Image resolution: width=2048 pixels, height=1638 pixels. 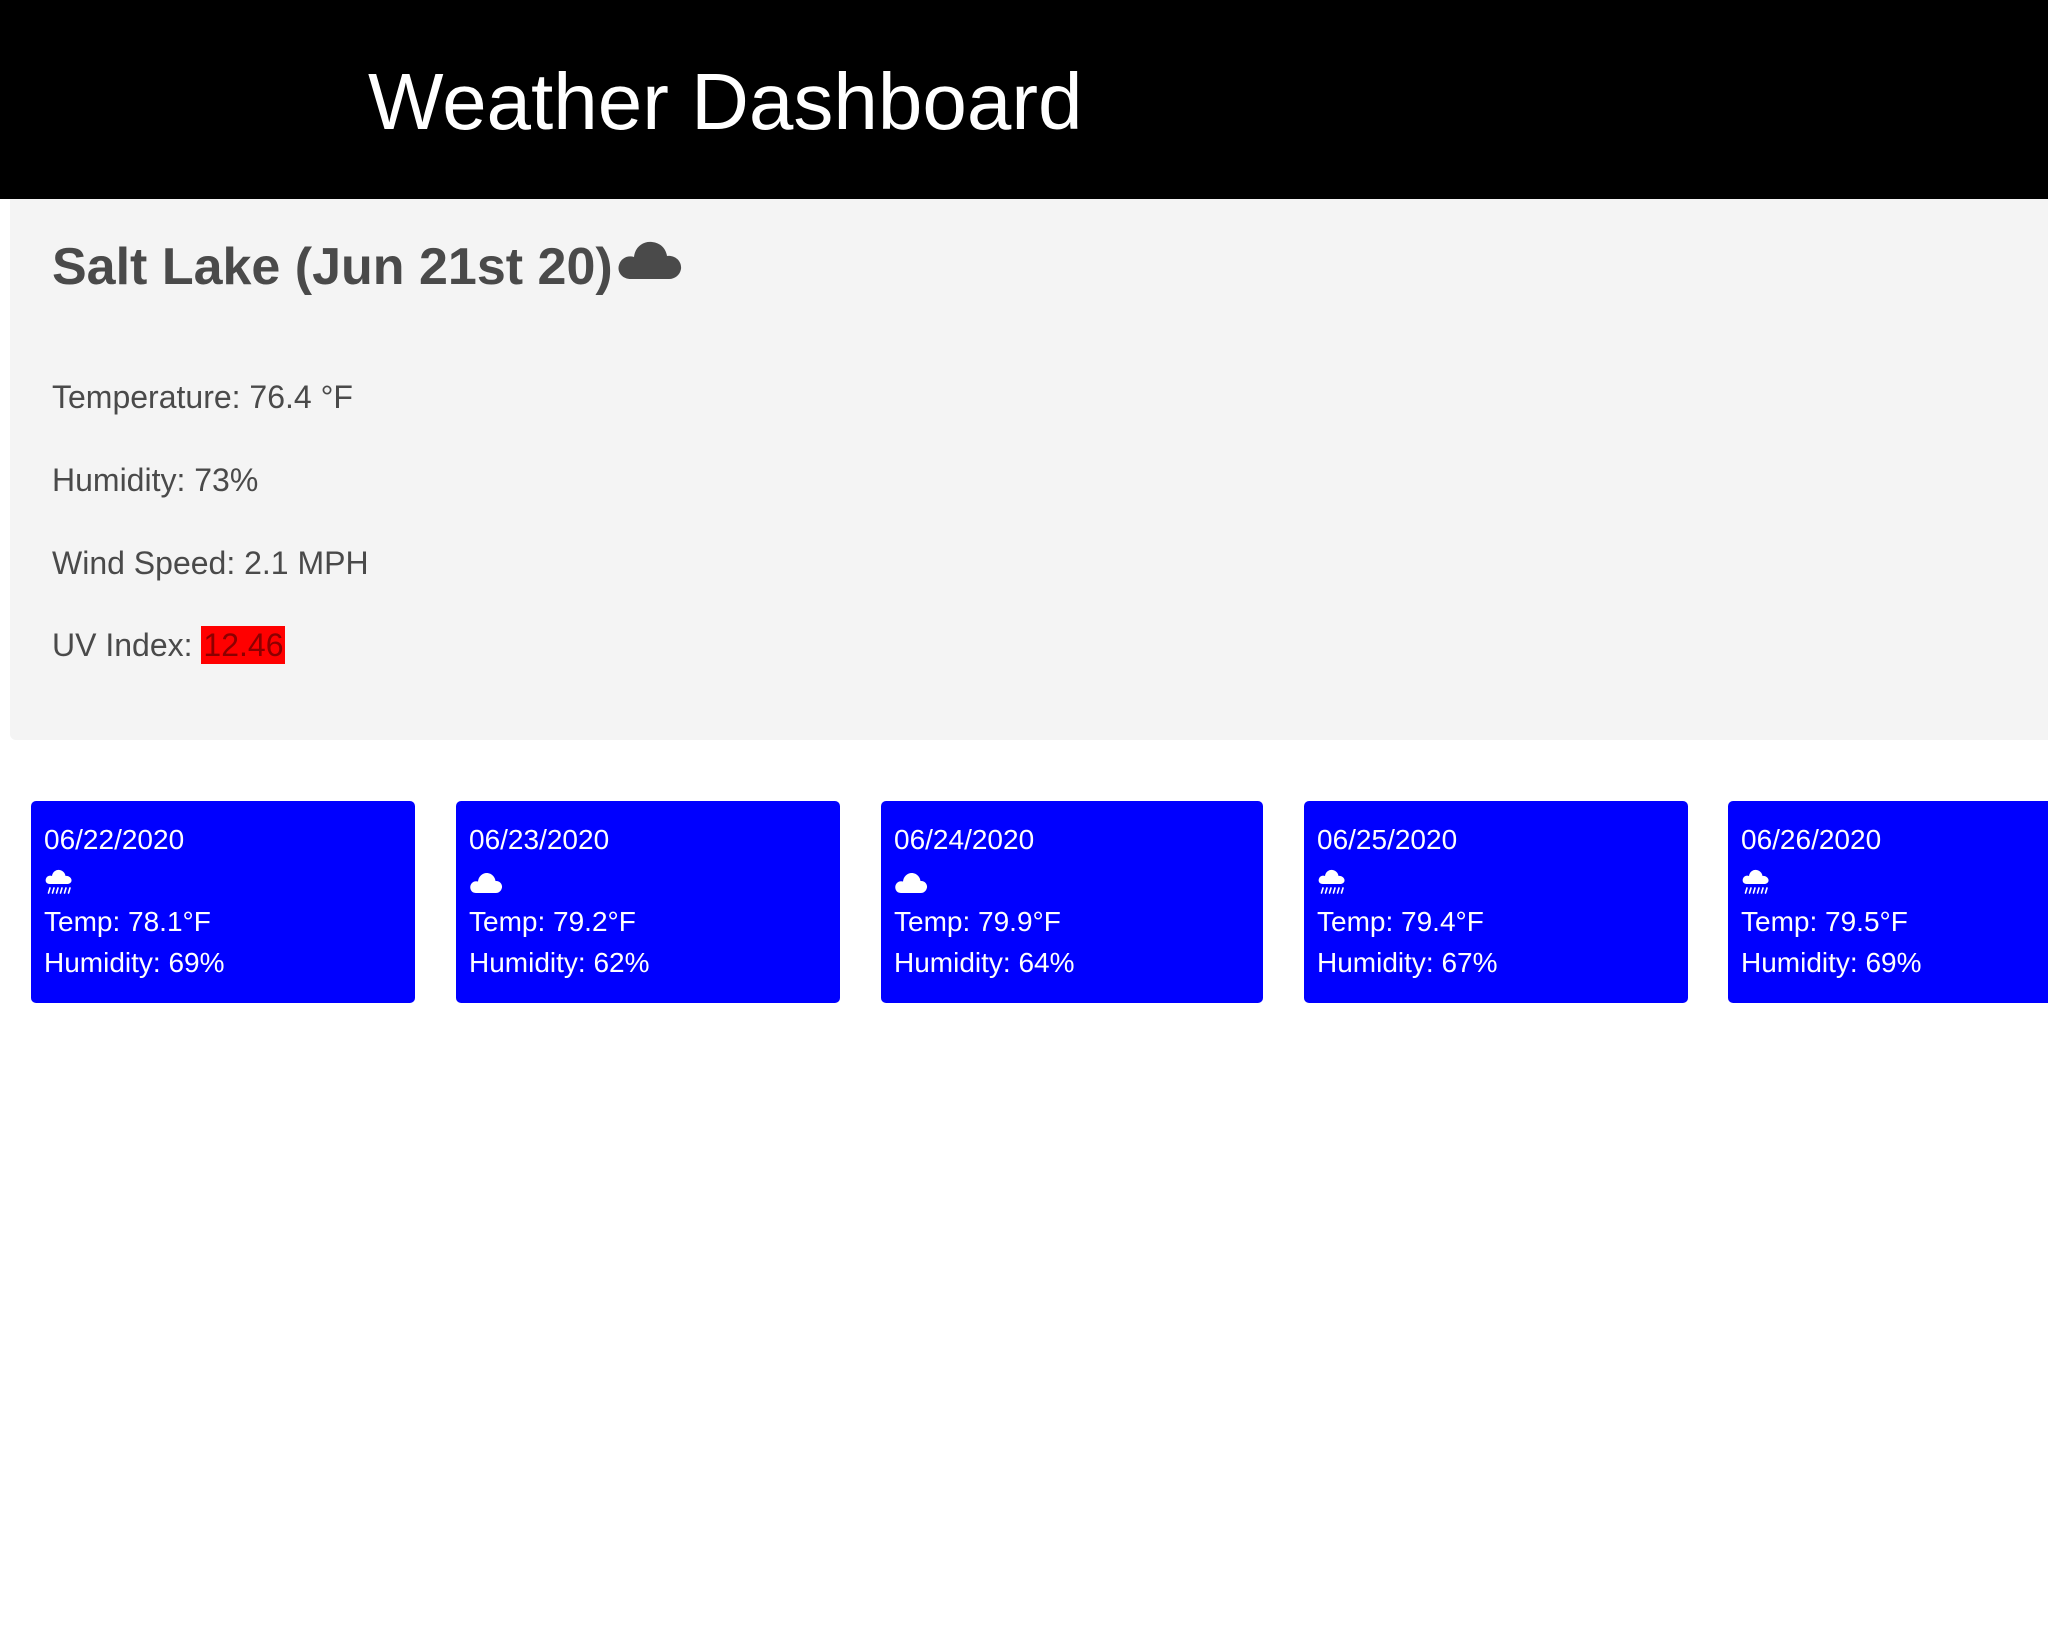 I want to click on city-heading: Salt Lake (Jun 21st 20), so click(x=368, y=267).